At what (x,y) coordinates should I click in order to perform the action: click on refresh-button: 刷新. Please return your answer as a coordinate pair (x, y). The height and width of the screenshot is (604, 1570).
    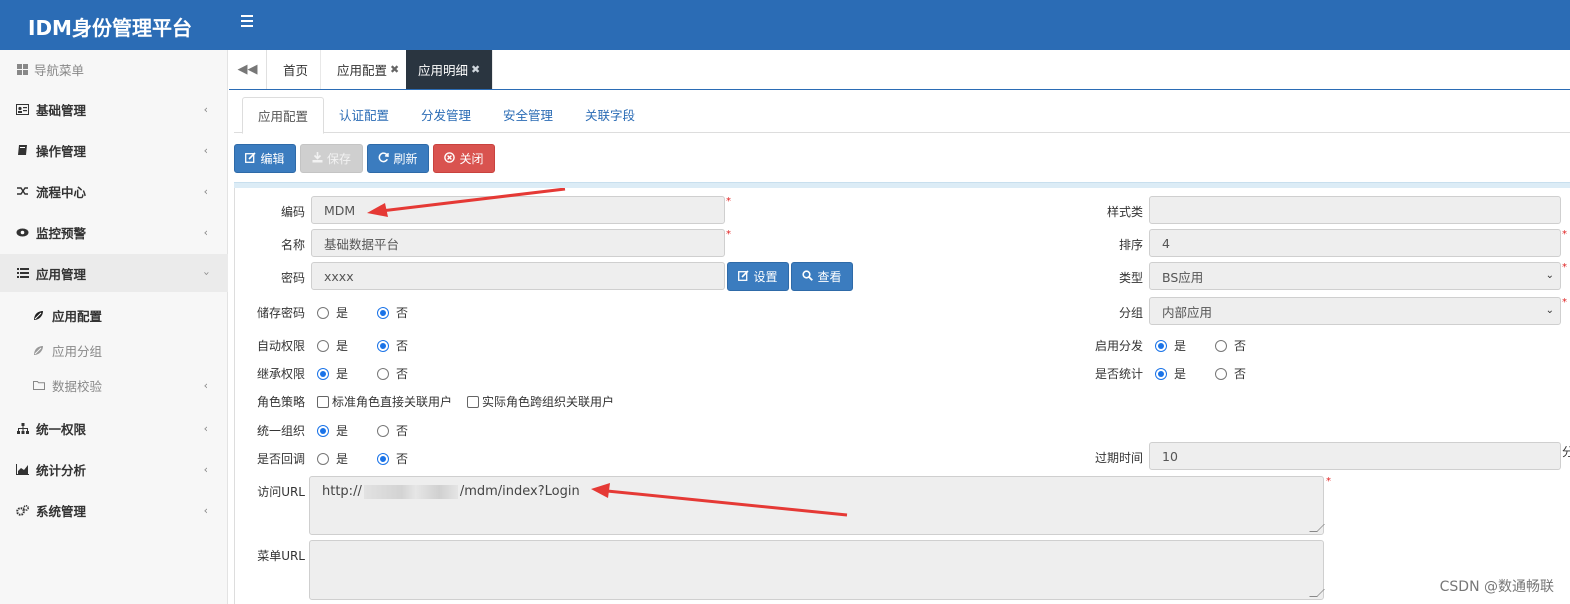
    Looking at the image, I should click on (398, 158).